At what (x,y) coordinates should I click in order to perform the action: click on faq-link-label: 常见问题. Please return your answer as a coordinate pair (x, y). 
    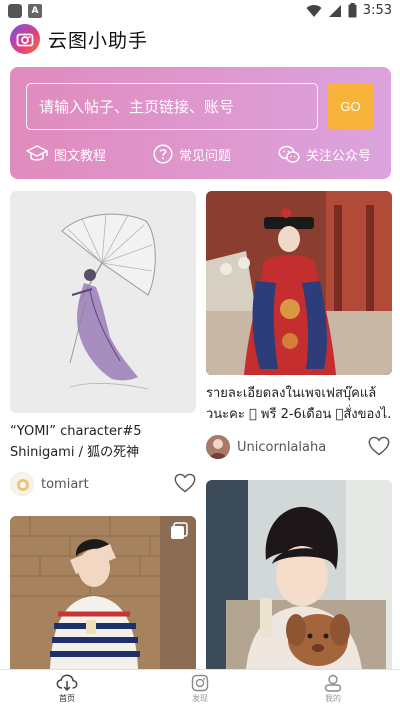
    Looking at the image, I should click on (205, 156).